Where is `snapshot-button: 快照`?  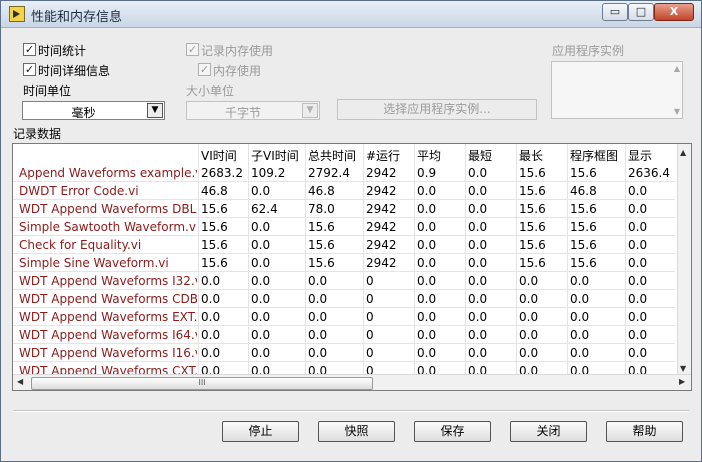
snapshot-button: 快照 is located at coordinates (356, 431).